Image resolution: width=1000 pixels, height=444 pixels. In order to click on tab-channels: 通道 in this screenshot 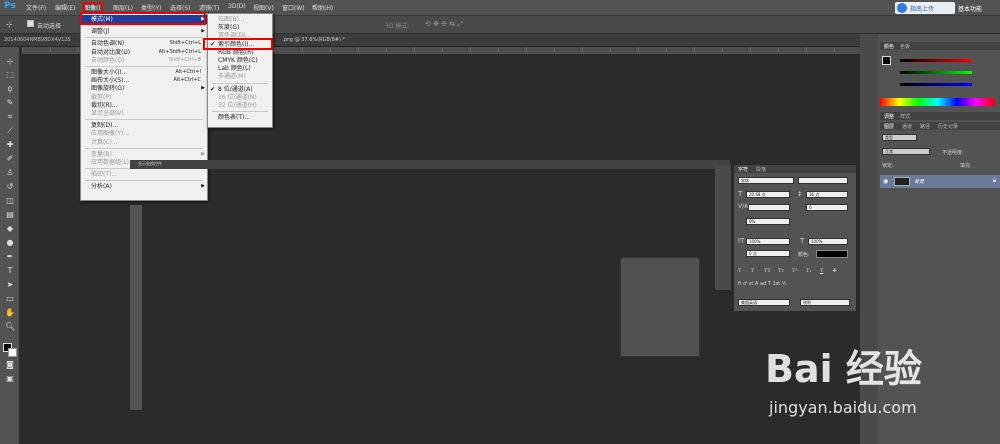, I will do `click(907, 126)`.